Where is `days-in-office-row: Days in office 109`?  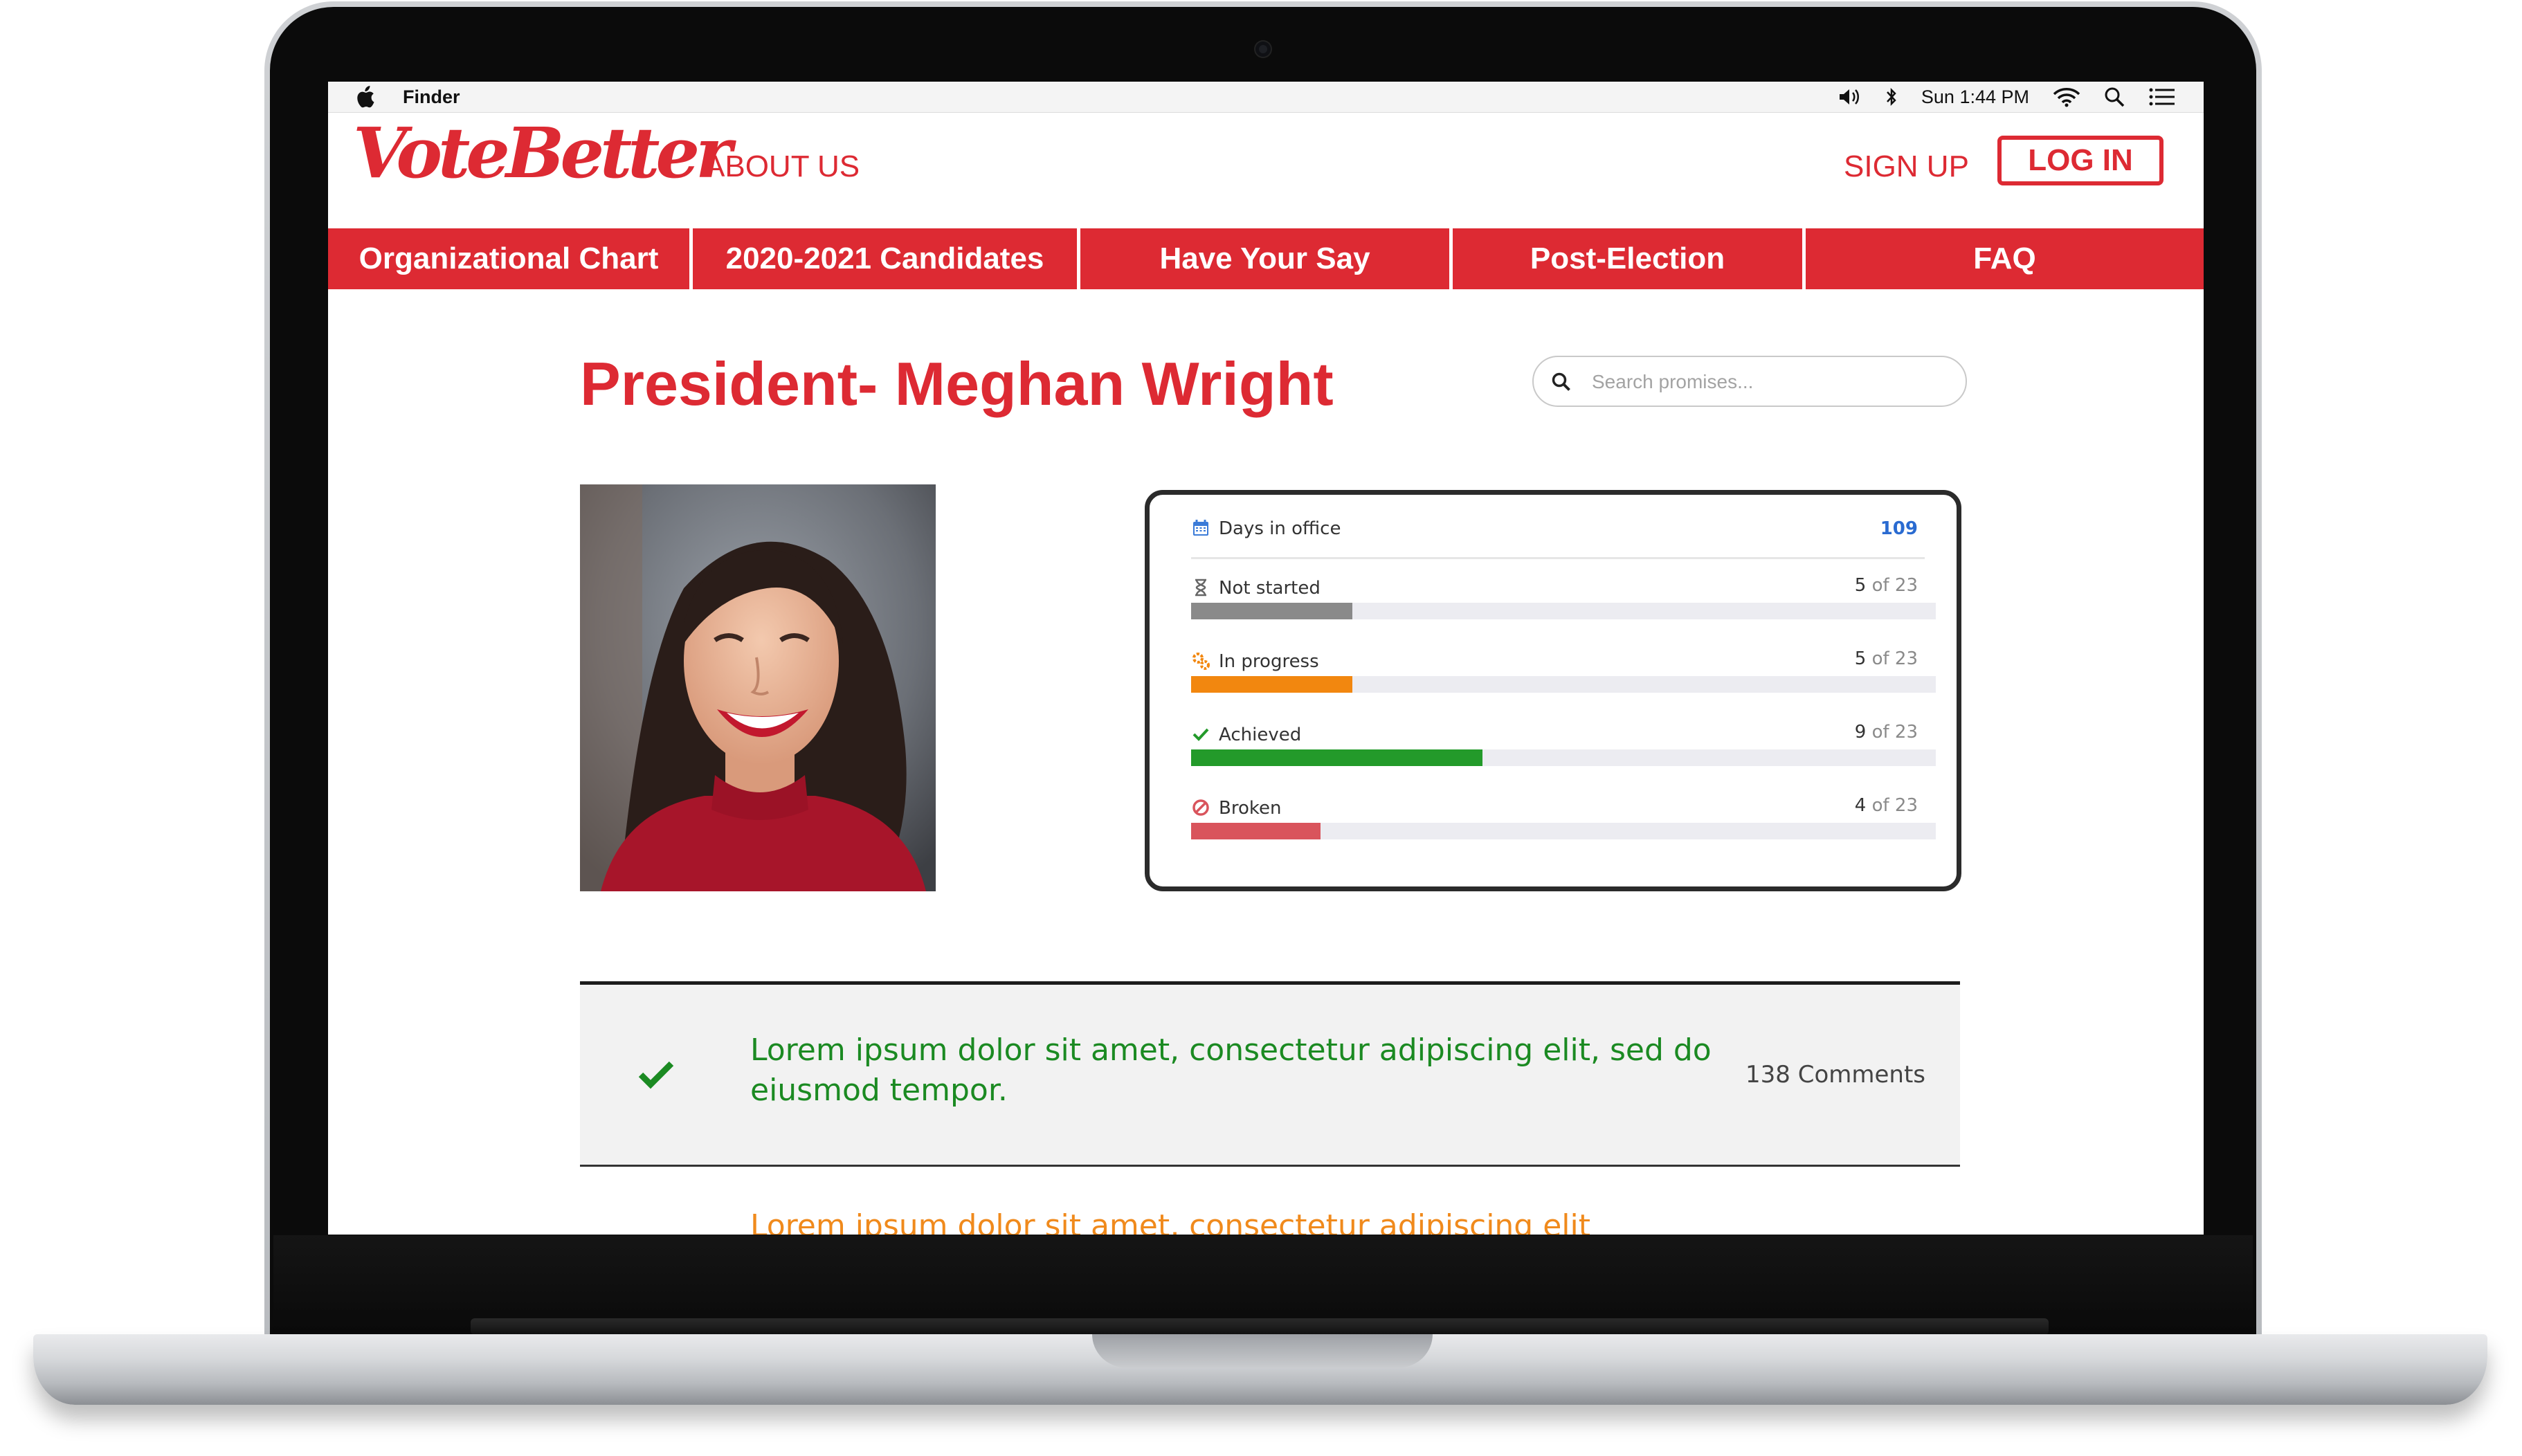 days-in-office-row: Days in office 109 is located at coordinates (1558, 538).